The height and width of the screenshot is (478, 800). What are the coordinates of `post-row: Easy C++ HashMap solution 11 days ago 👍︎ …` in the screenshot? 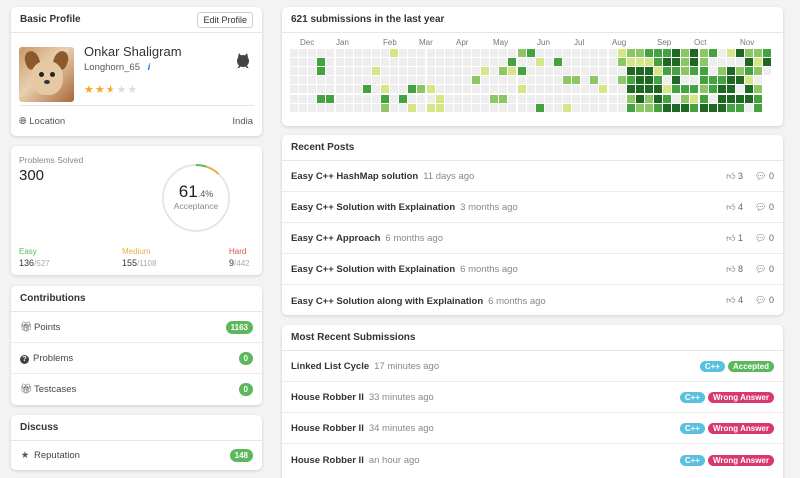 It's located at (532, 176).